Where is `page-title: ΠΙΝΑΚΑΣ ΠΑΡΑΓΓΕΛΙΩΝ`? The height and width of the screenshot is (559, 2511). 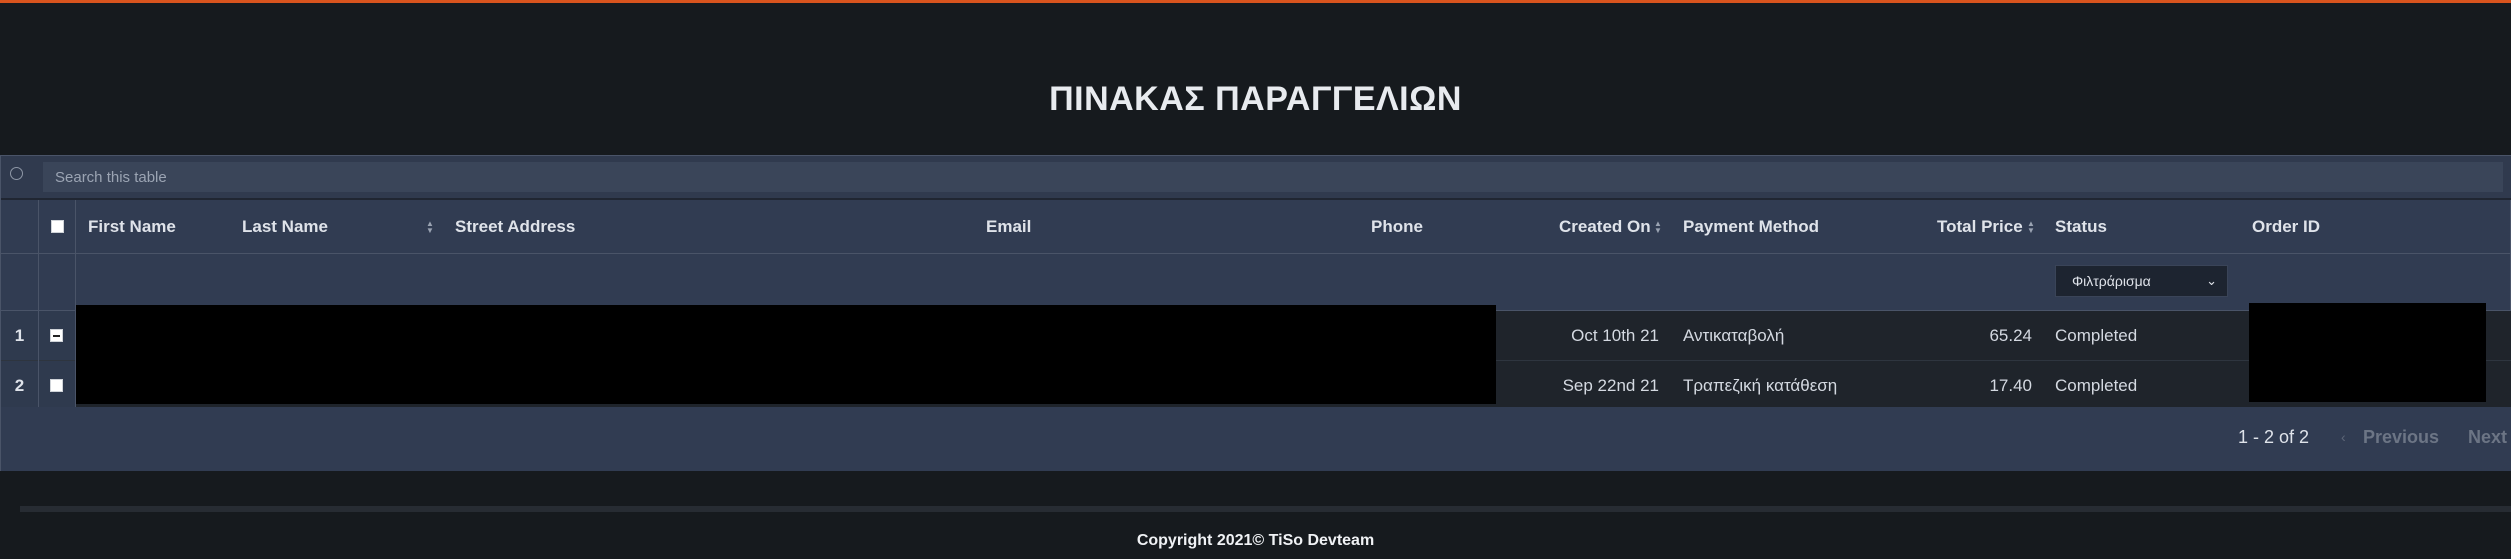 page-title: ΠΙΝΑΚΑΣ ΠΑΡΑΓΓΕΛΙΩΝ is located at coordinates (1255, 99).